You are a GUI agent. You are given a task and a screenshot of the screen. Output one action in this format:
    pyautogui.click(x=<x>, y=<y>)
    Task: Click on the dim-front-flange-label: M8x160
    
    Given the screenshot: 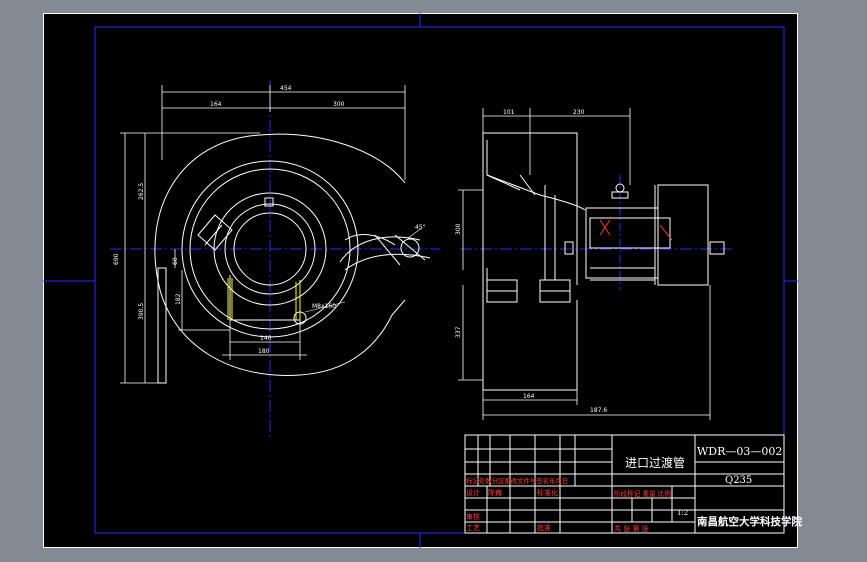 What is the action you would take?
    pyautogui.click(x=324, y=306)
    